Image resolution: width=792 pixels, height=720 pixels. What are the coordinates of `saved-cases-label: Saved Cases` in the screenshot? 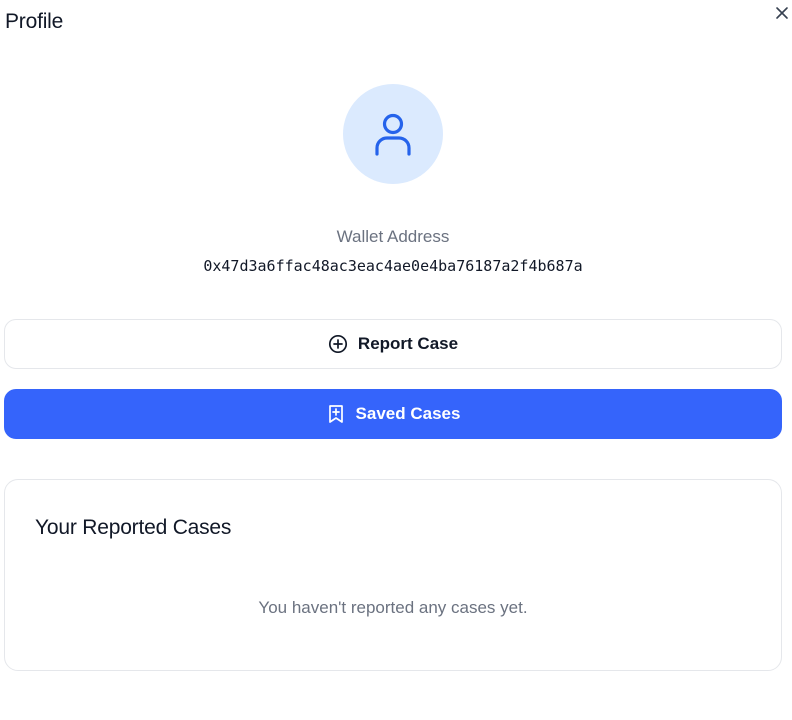 It's located at (408, 413).